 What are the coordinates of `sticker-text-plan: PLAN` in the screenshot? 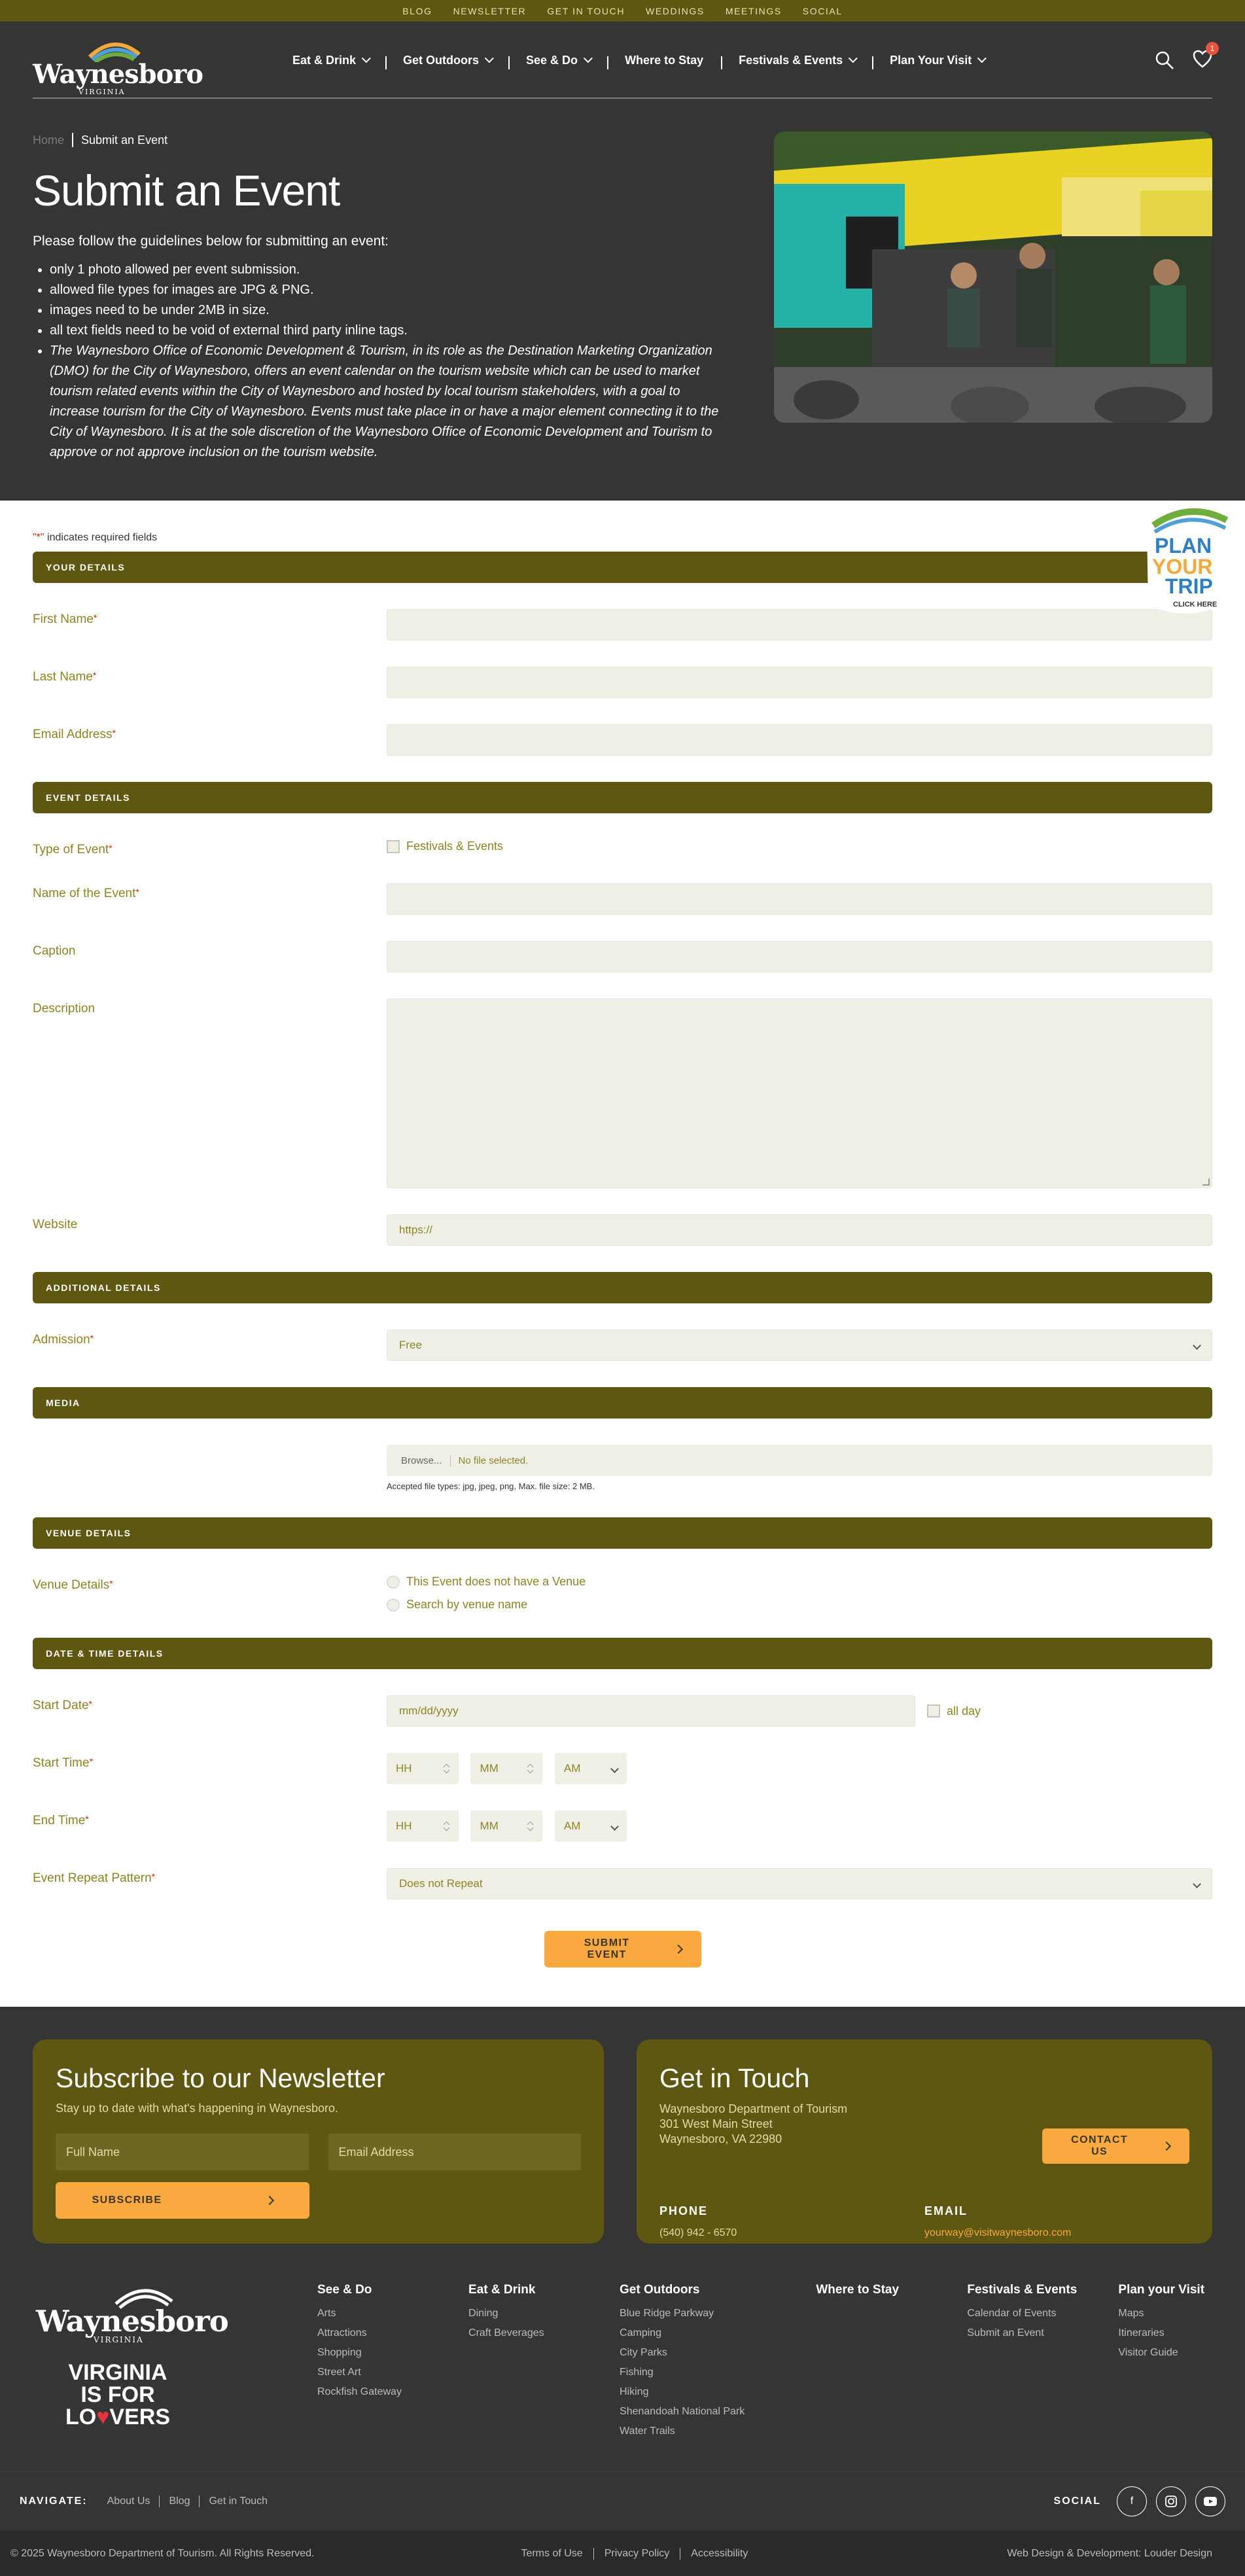 It's located at (1183, 545).